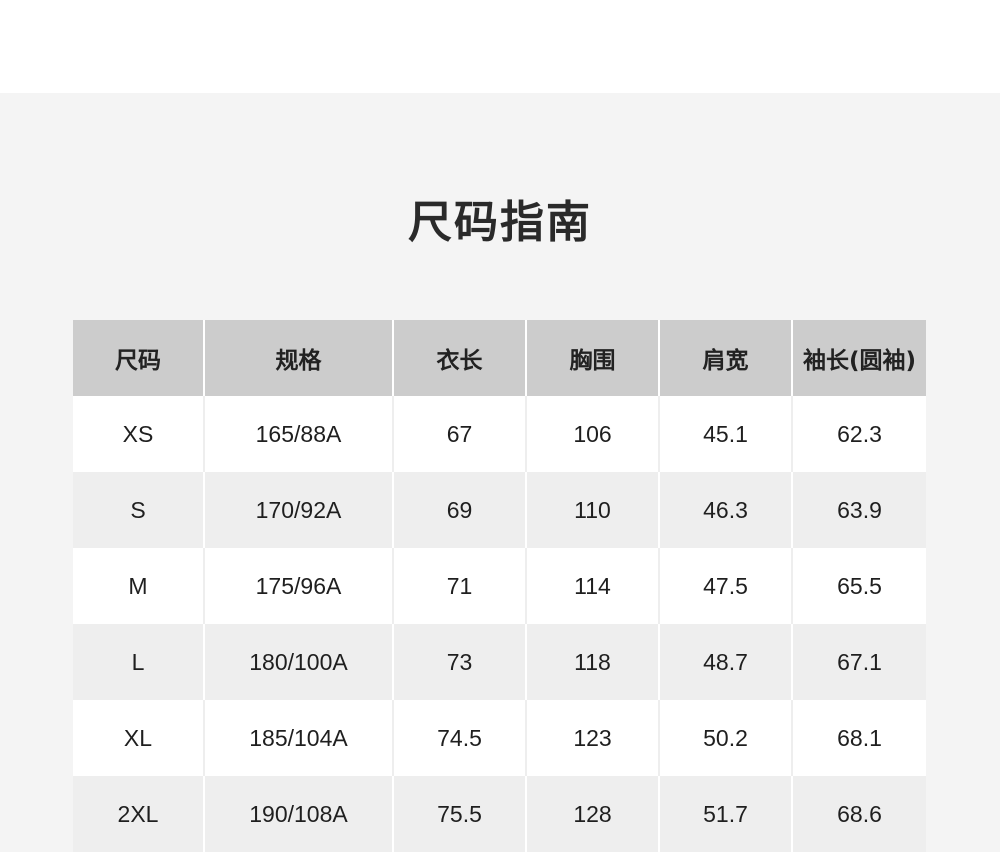 This screenshot has width=1000, height=852. I want to click on cell-size: S, so click(139, 510).